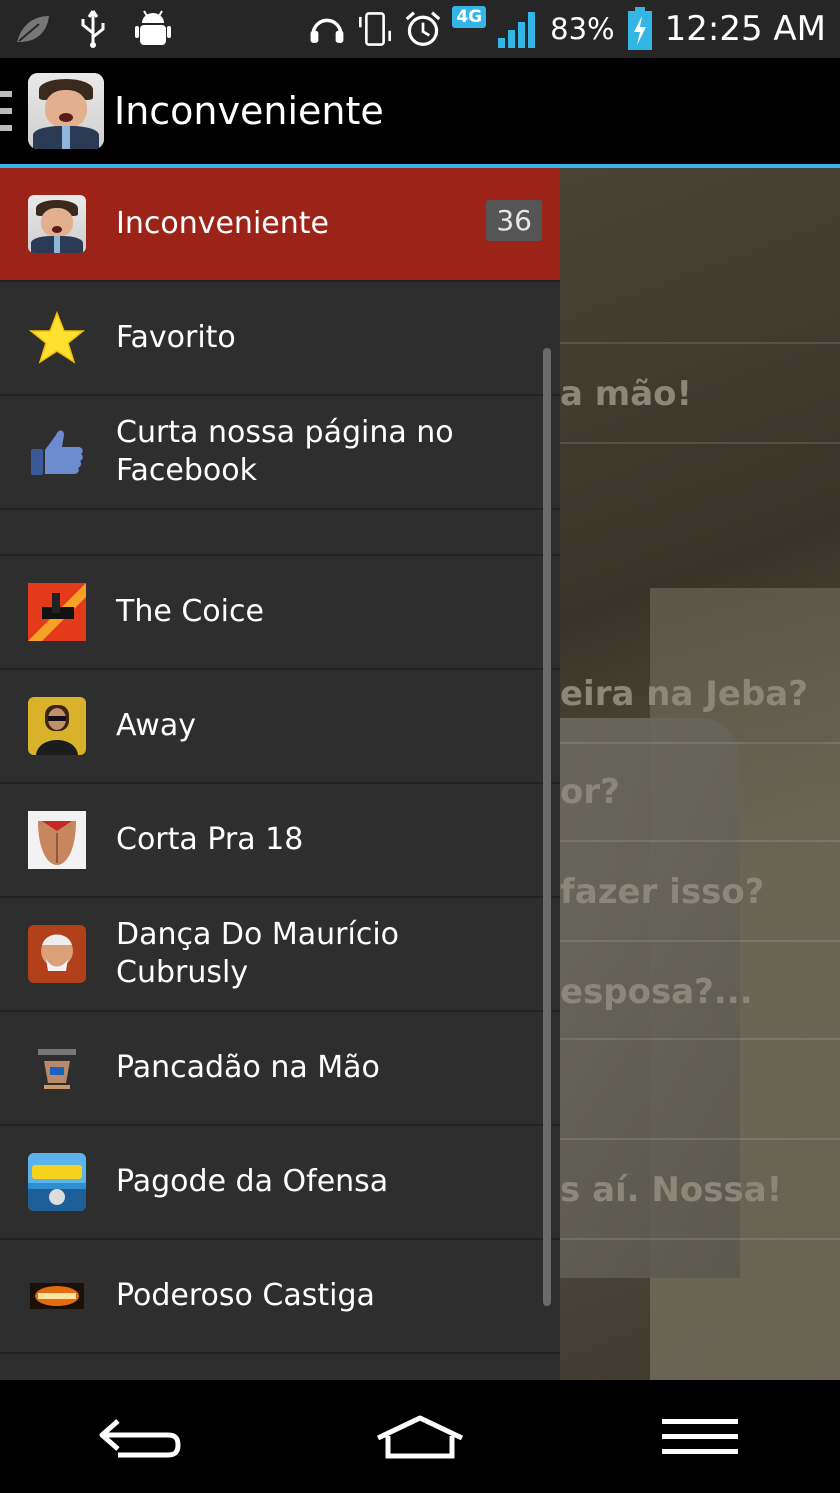  Describe the element at coordinates (280, 1367) in the screenshot. I see `drawer-item-partial` at that location.